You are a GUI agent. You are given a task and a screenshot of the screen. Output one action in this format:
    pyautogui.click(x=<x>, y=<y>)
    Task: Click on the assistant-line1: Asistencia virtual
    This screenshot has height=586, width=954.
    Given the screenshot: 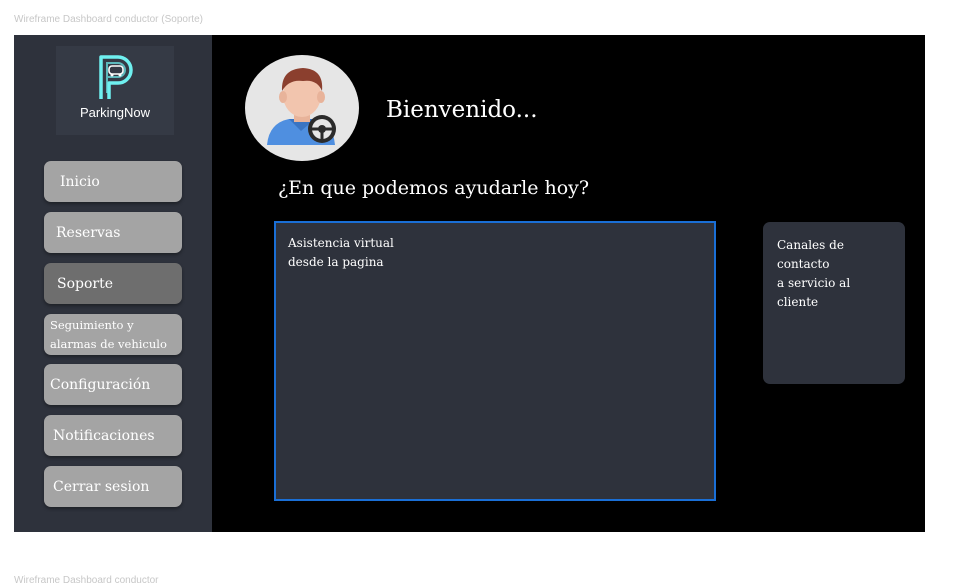 What is the action you would take?
    pyautogui.click(x=341, y=243)
    